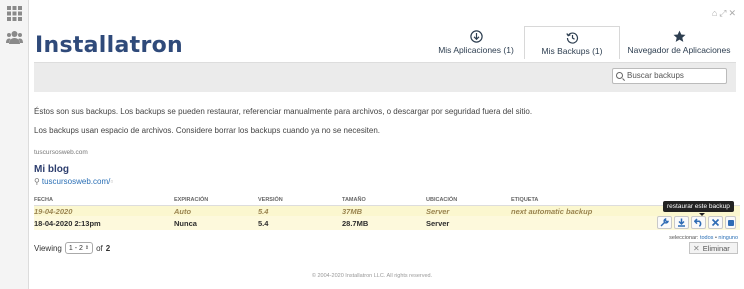 The height and width of the screenshot is (289, 744). I want to click on app-link: ⚲ tuscursosweb.com/▫, so click(73, 181).